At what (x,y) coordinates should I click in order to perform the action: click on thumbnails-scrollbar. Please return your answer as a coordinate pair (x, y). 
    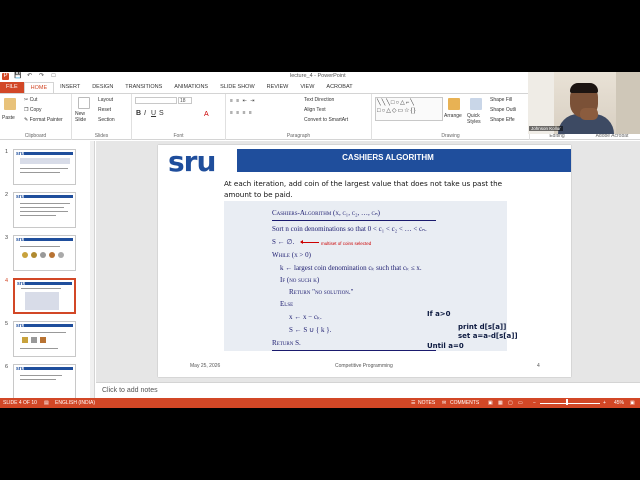
    Looking at the image, I should click on (92, 269).